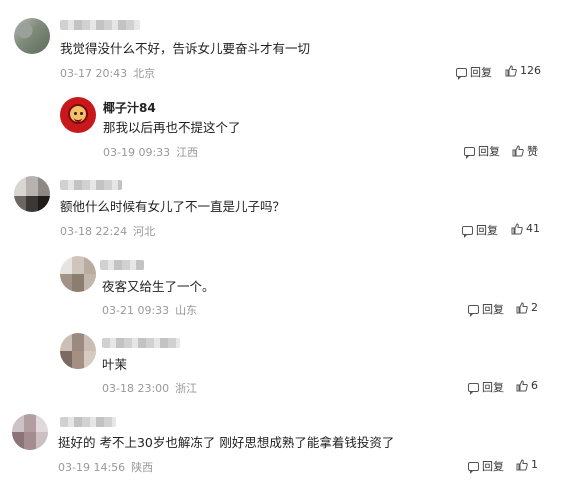 This screenshot has width=566, height=484. I want to click on comment-meta: 03-19 14:56 陕西, so click(105, 467).